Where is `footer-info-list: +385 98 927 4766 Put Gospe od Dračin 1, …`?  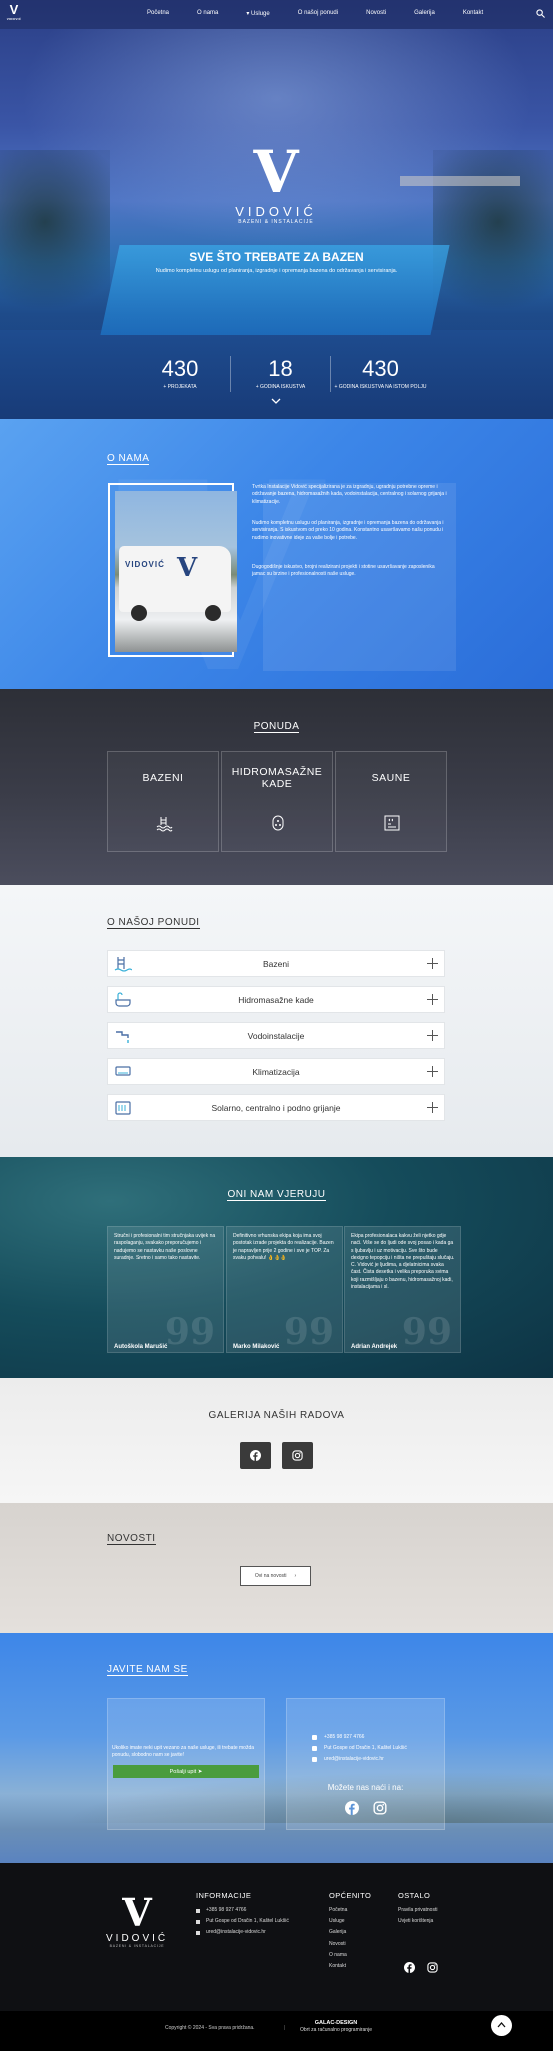 footer-info-list: +385 98 927 4766 Put Gospe od Dračin 1, … is located at coordinates (242, 1922).